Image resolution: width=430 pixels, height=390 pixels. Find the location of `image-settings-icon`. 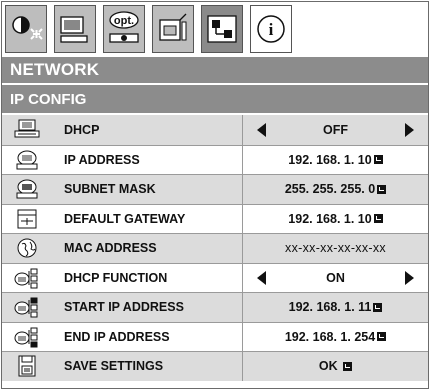

image-settings-icon is located at coordinates (74, 29).